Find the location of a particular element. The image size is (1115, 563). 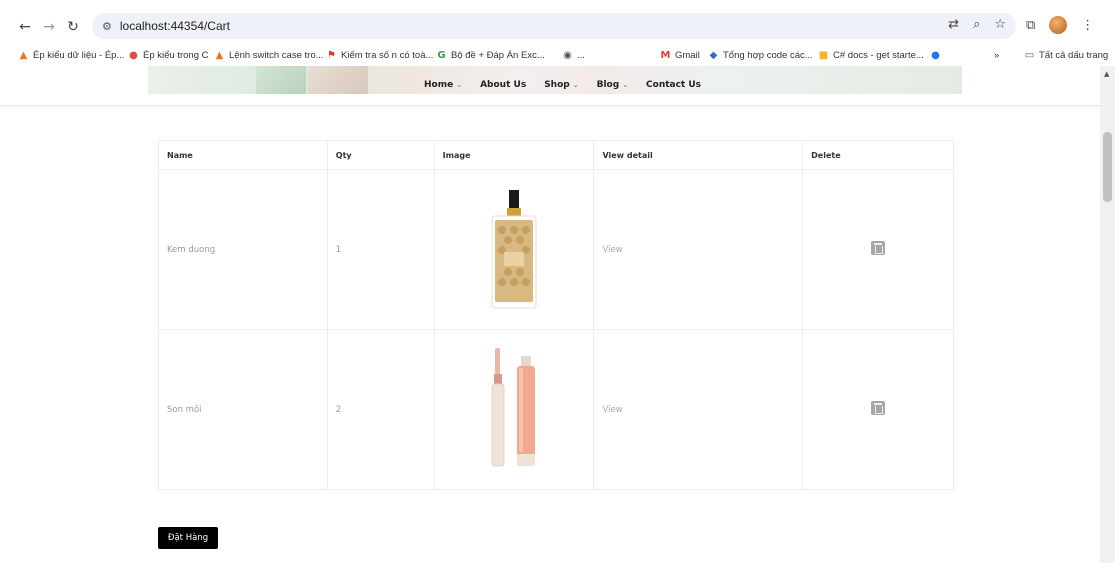

nav-item-shop: Shop ⌄ is located at coordinates (561, 85).